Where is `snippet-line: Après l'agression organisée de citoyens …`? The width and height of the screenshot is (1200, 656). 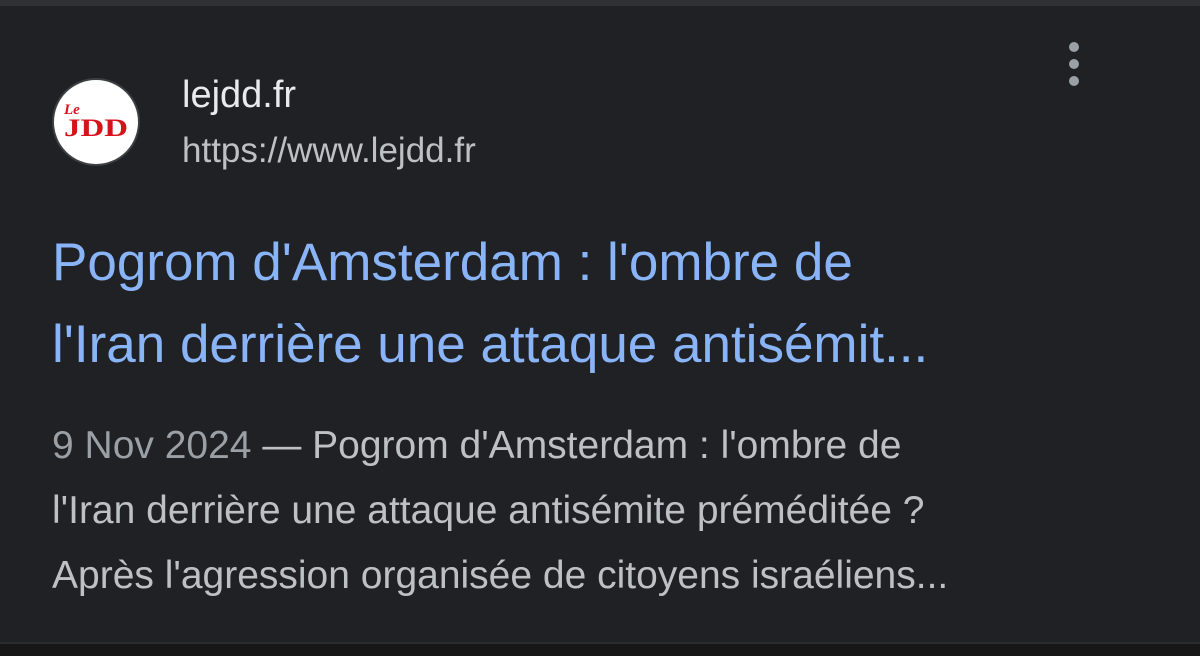 snippet-line: Après l'agression organisée de citoyens … is located at coordinates (500, 575).